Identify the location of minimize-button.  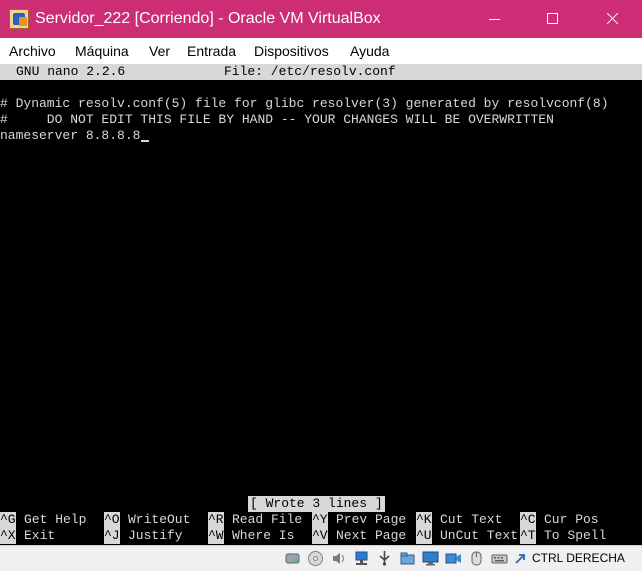
(494, 19).